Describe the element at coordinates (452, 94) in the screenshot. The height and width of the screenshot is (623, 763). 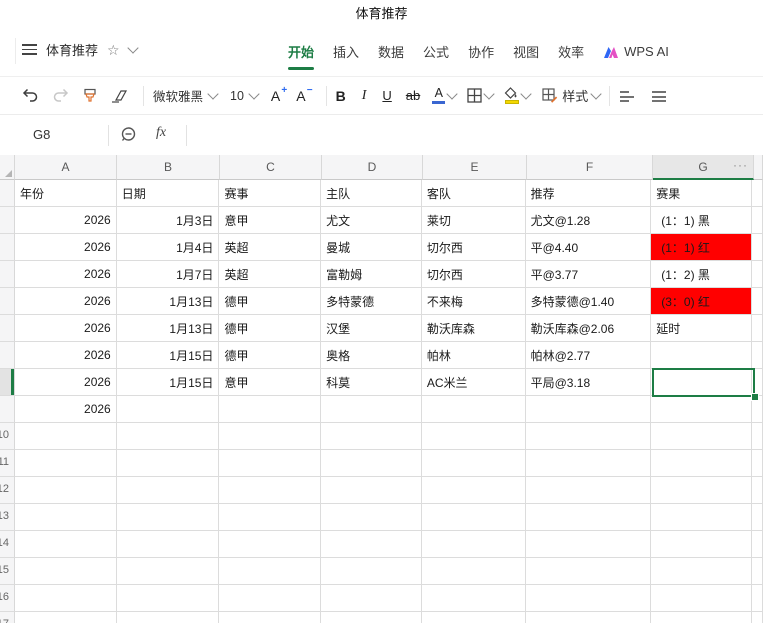
I see `font-color-dropdown-icon` at that location.